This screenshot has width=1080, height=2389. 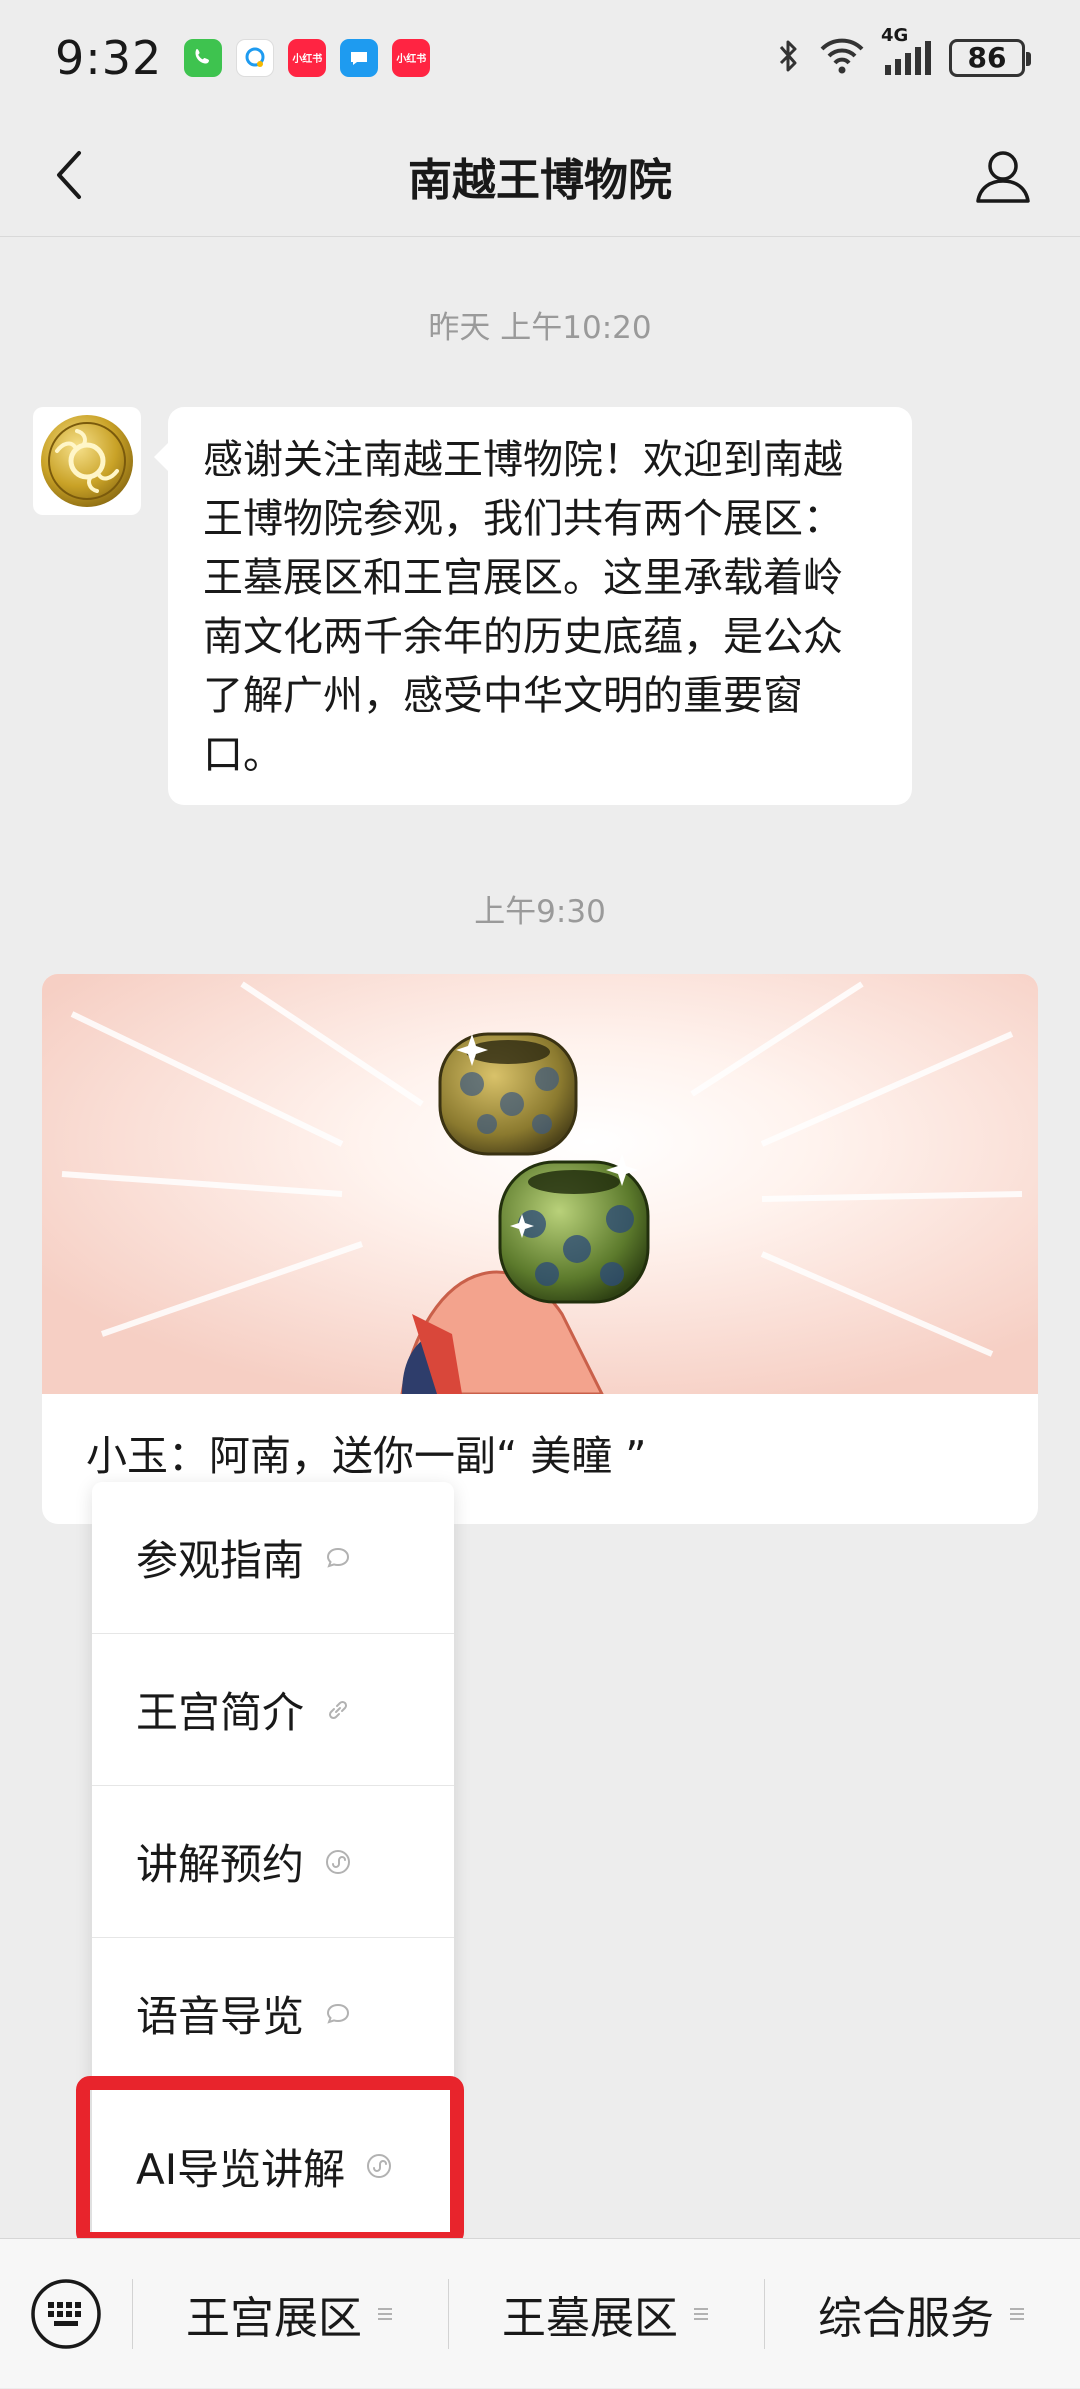 What do you see at coordinates (220, 1864) in the screenshot?
I see `menu-item-label: 讲解预约` at bounding box center [220, 1864].